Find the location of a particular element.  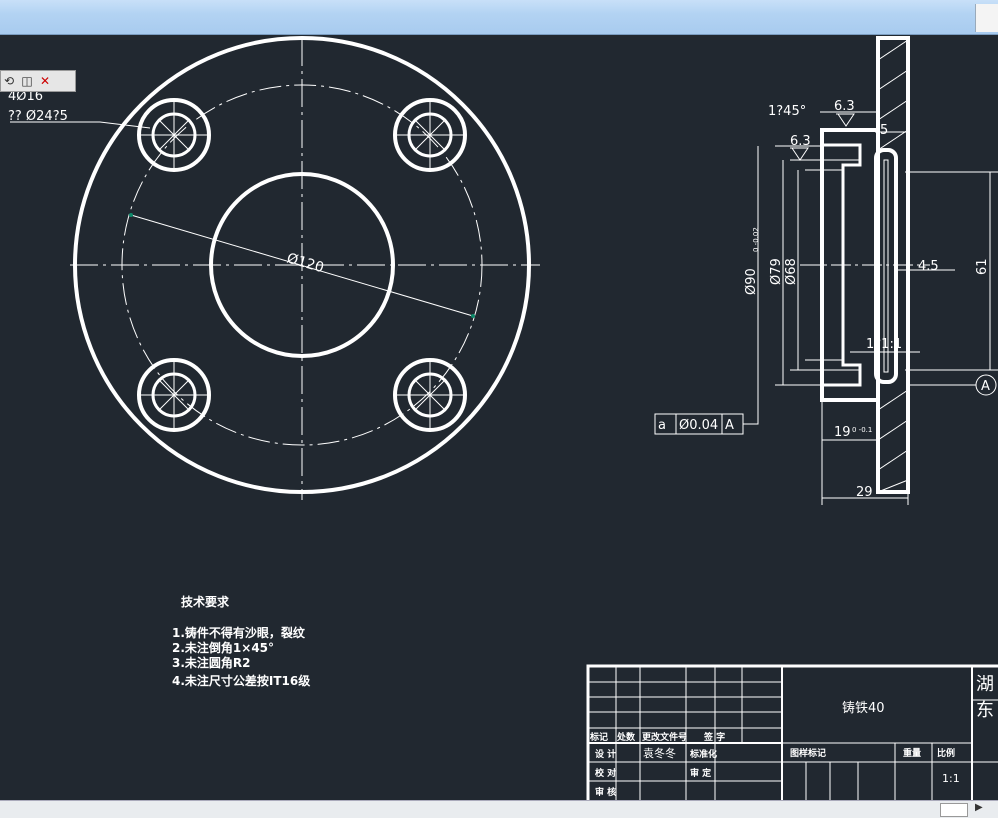

bolt-hole-top-right is located at coordinates (430, 135).